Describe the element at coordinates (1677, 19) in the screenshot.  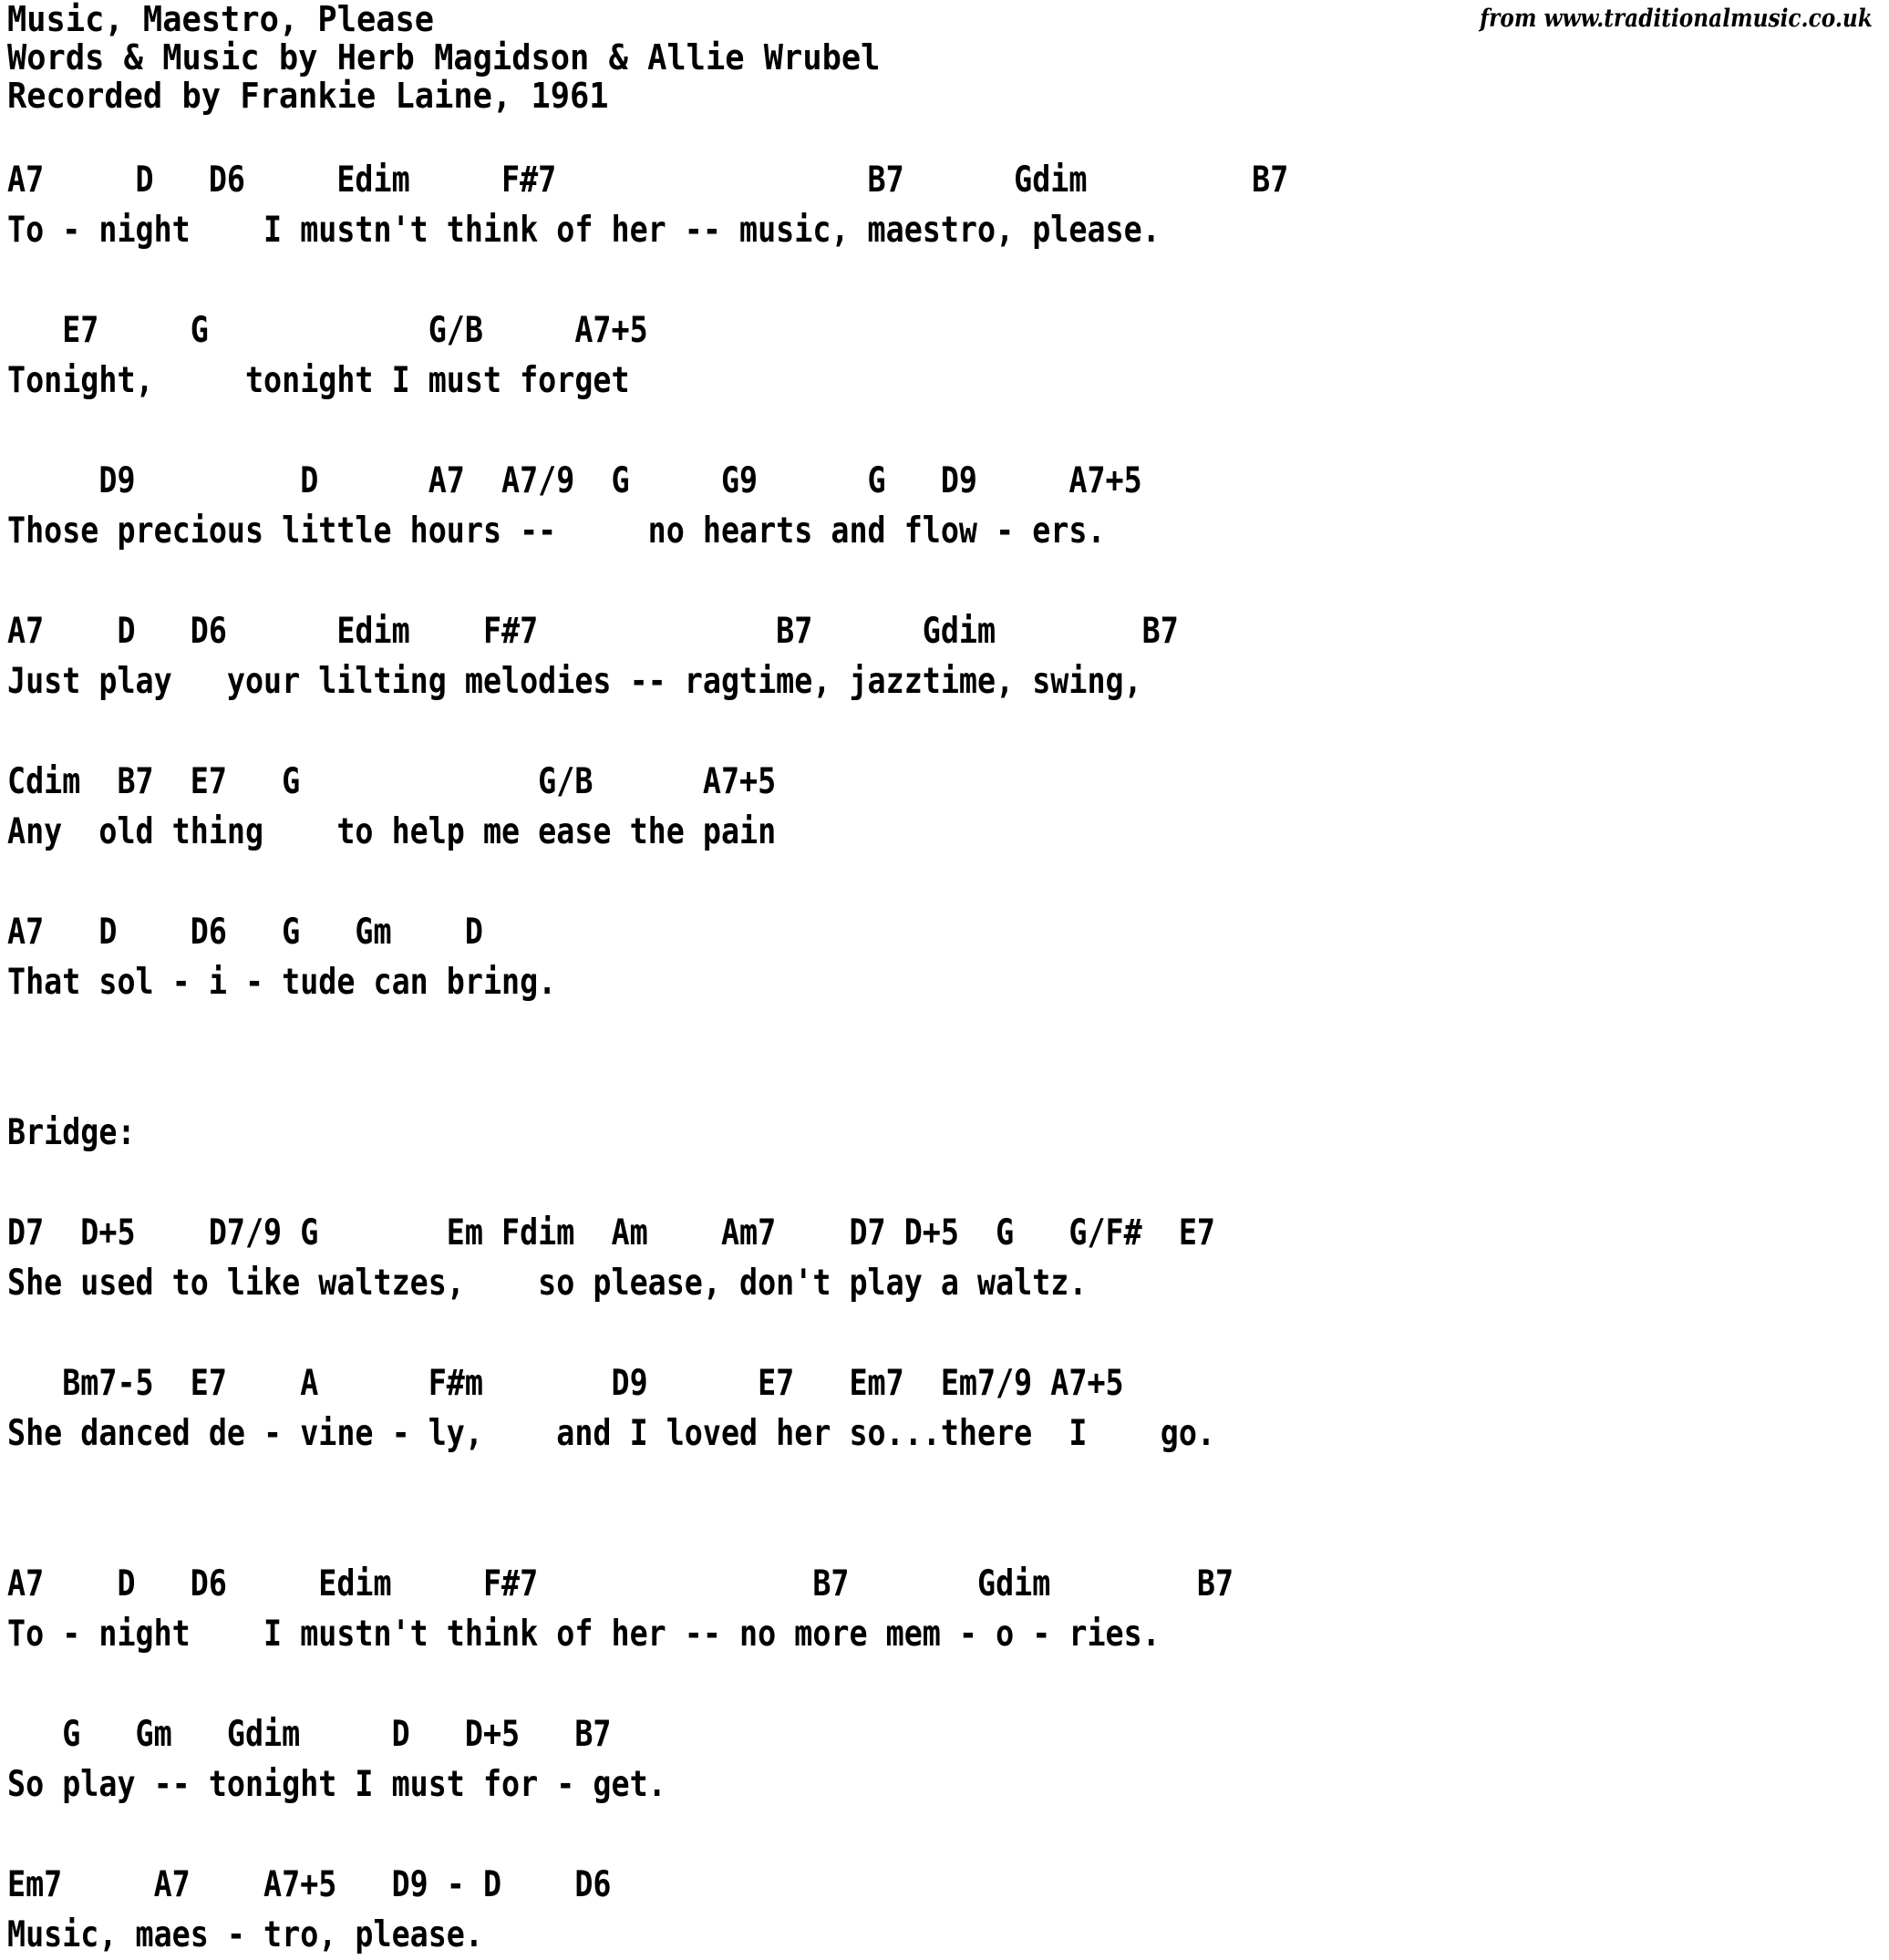
I see `source-attribution: from www.traditionalmusic.co.uk` at that location.